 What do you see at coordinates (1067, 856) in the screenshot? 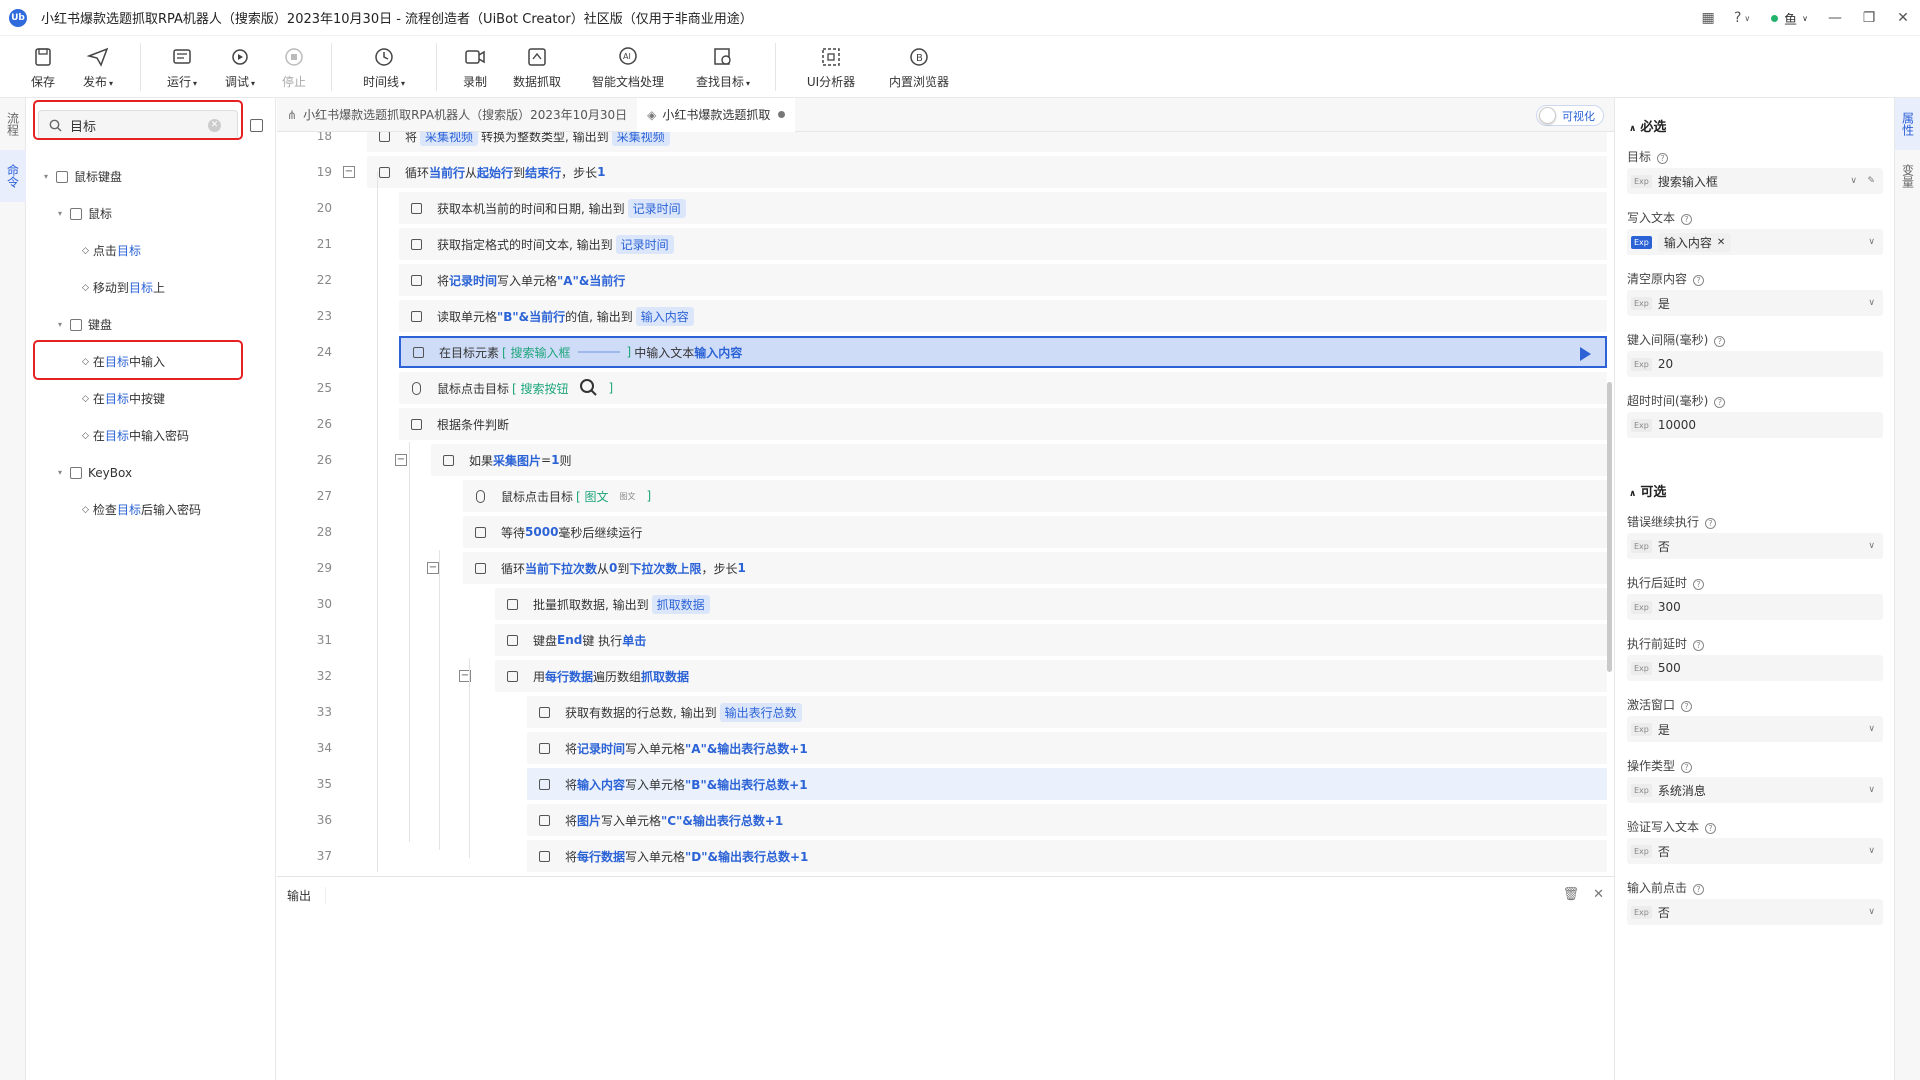
I see `code-block: 将 每行数据 写入单元格 "D"&输出表行总数+1` at bounding box center [1067, 856].